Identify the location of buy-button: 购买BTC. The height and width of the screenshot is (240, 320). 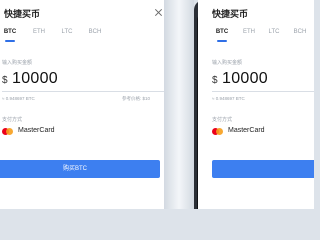
(80, 169).